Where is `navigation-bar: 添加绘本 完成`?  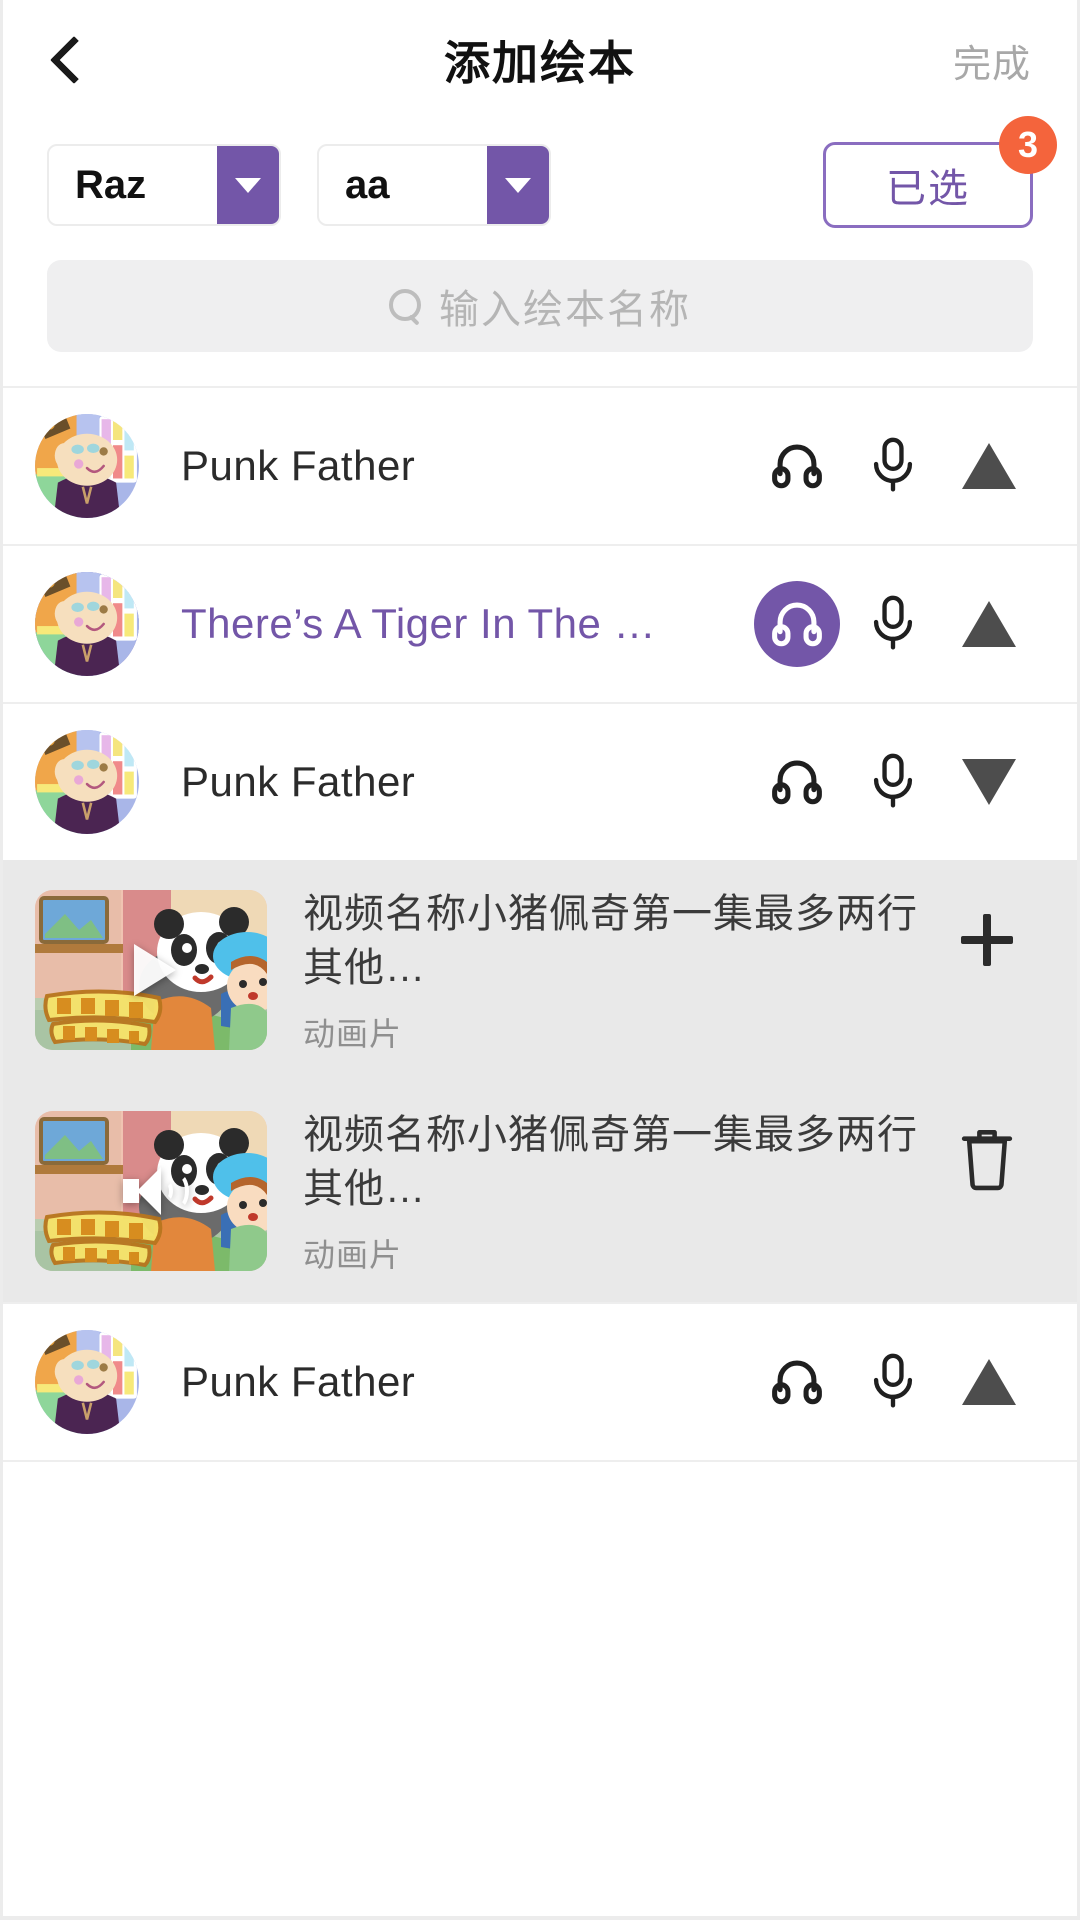
navigation-bar: 添加绘本 完成 is located at coordinates (540, 60).